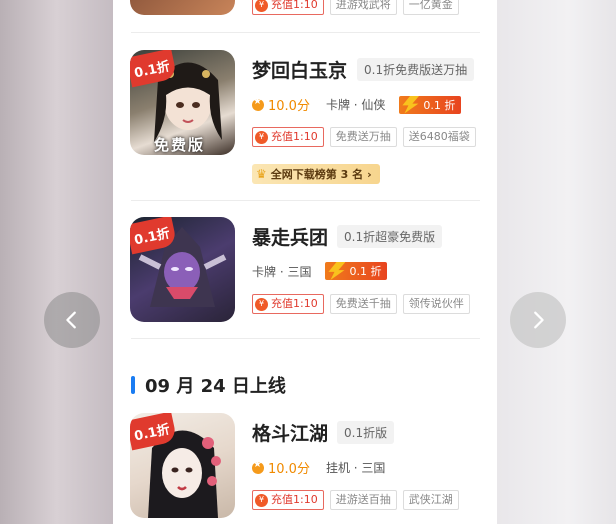  What do you see at coordinates (182, 102) in the screenshot?
I see `game-thumbnail: 0.1折 免费版` at bounding box center [182, 102].